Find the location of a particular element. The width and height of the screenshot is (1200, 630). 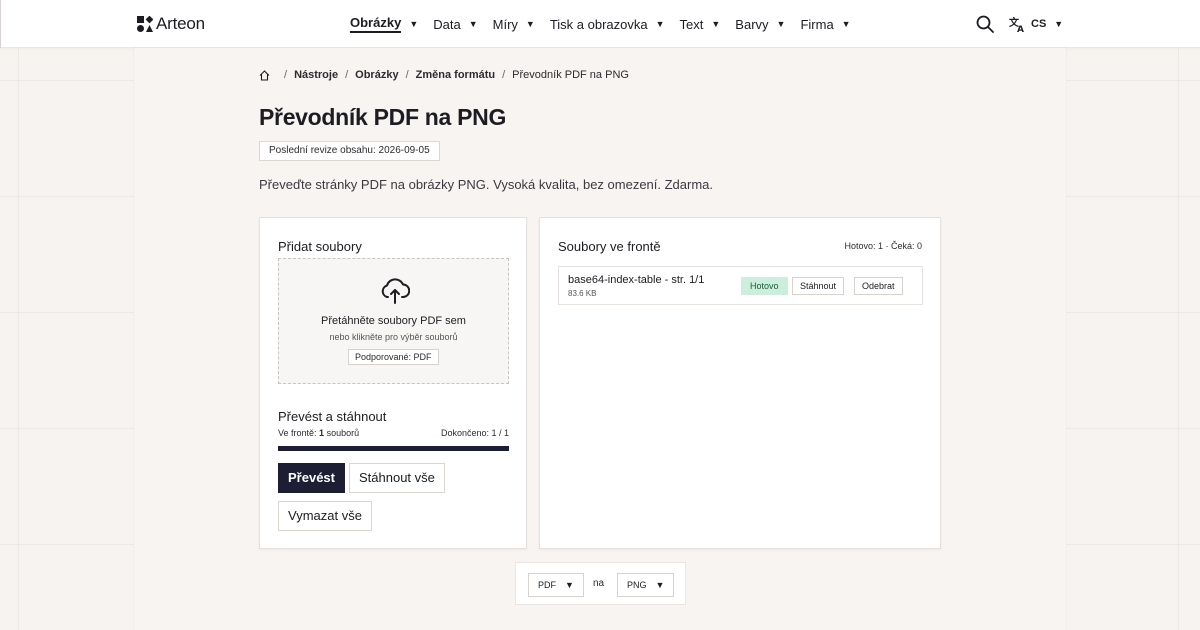

source-format-select: PDF ▼ is located at coordinates (556, 585).